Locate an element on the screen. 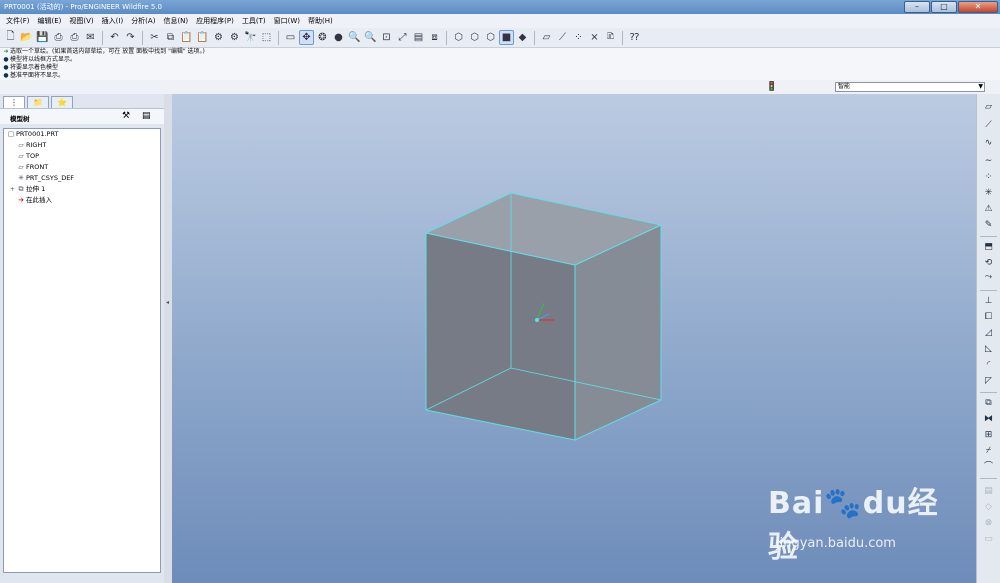 The height and width of the screenshot is (583, 1000). tree-item-insert-here: ➔ 在此插入 is located at coordinates (82, 200).